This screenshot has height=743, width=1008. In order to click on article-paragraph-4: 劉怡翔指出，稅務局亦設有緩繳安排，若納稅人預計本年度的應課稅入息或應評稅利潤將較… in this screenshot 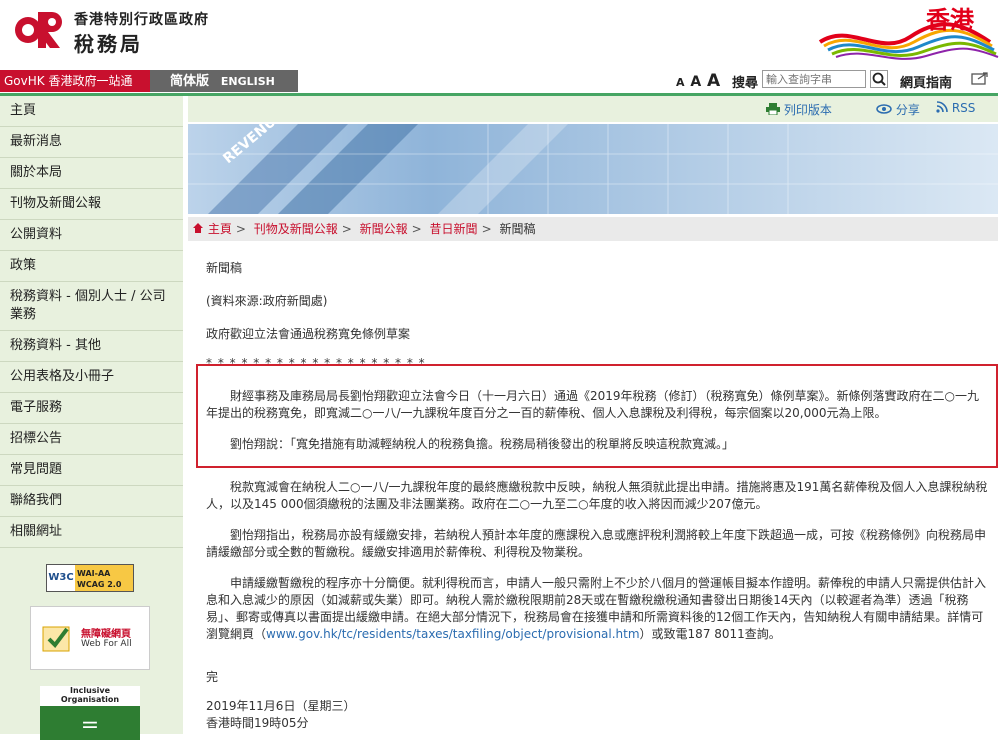, I will do `click(596, 543)`.